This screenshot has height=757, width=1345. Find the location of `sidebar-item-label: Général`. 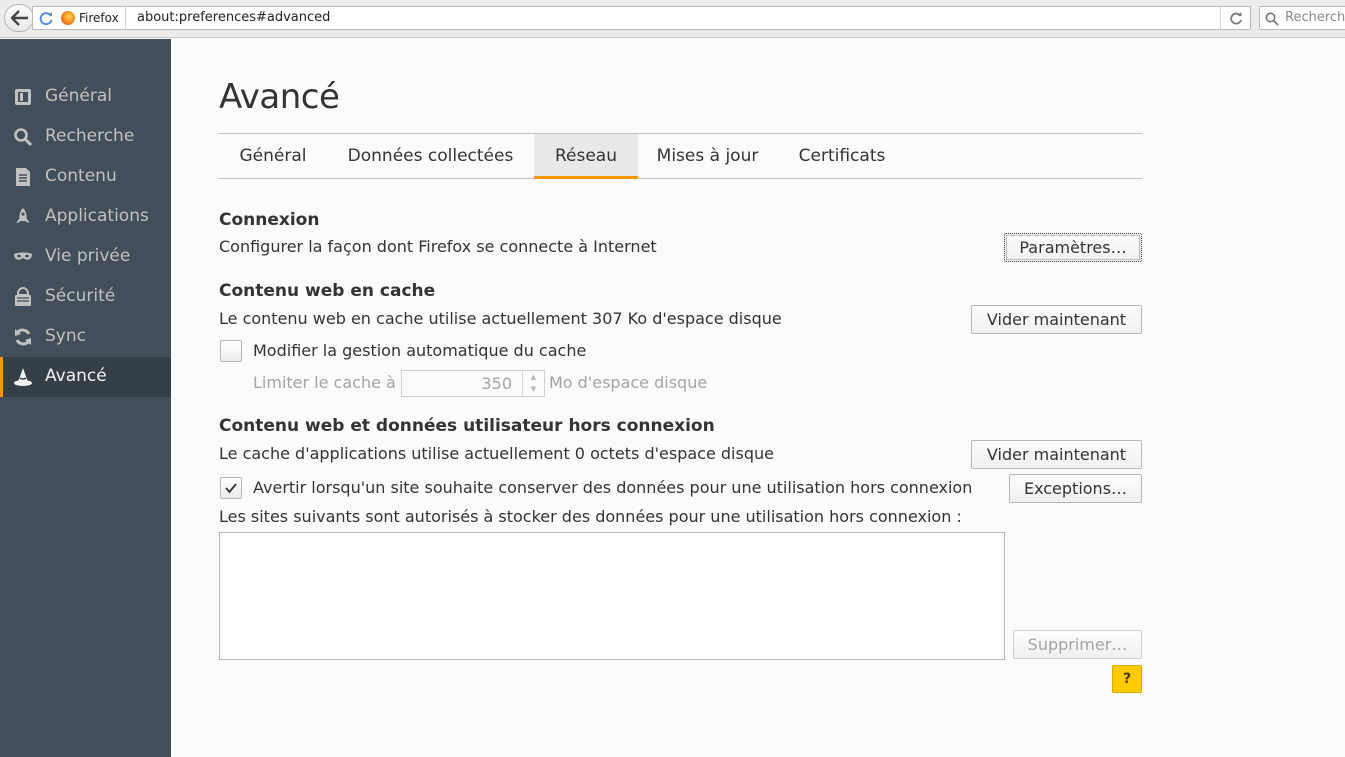

sidebar-item-label: Général is located at coordinates (78, 96).